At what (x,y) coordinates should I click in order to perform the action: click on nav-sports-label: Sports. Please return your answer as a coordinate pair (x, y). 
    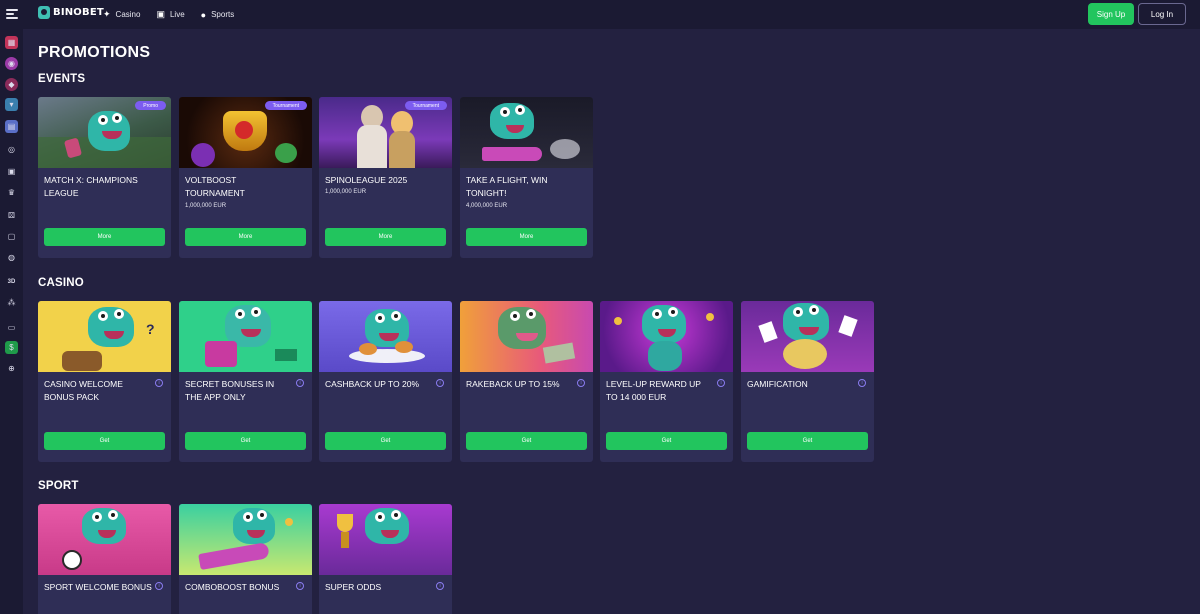
    Looking at the image, I should click on (223, 14).